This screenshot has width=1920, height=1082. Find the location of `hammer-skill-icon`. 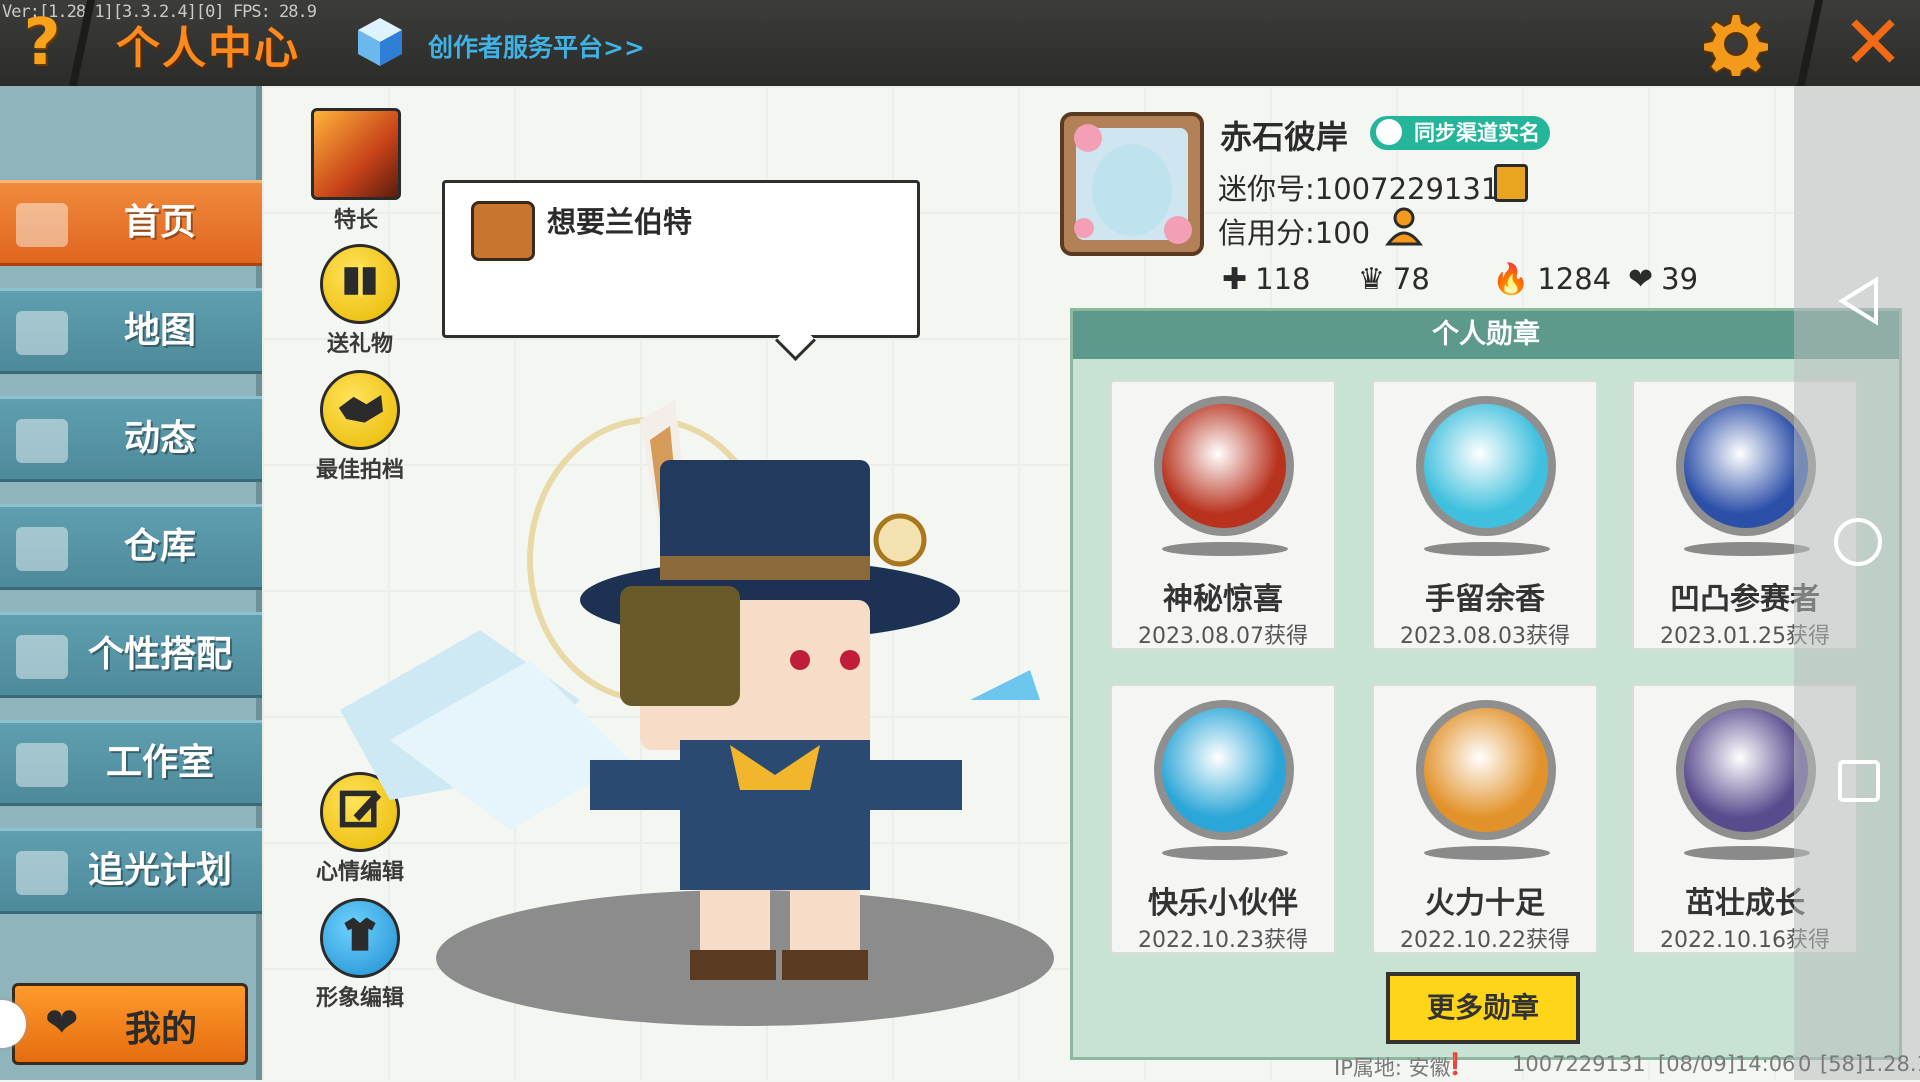

hammer-skill-icon is located at coordinates (356, 154).